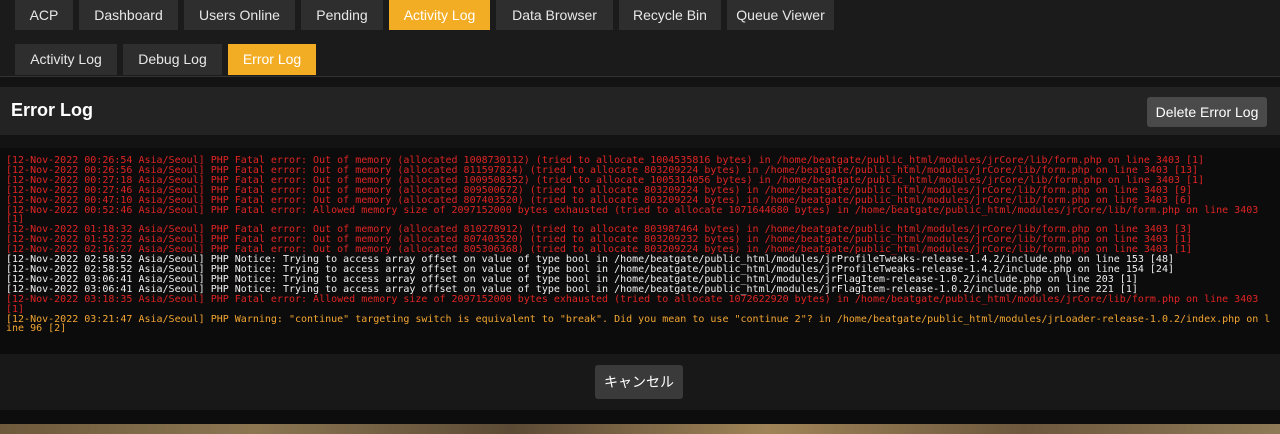  Describe the element at coordinates (780, 15) in the screenshot. I see `tab-queue-viewer: Queue Viewer` at that location.